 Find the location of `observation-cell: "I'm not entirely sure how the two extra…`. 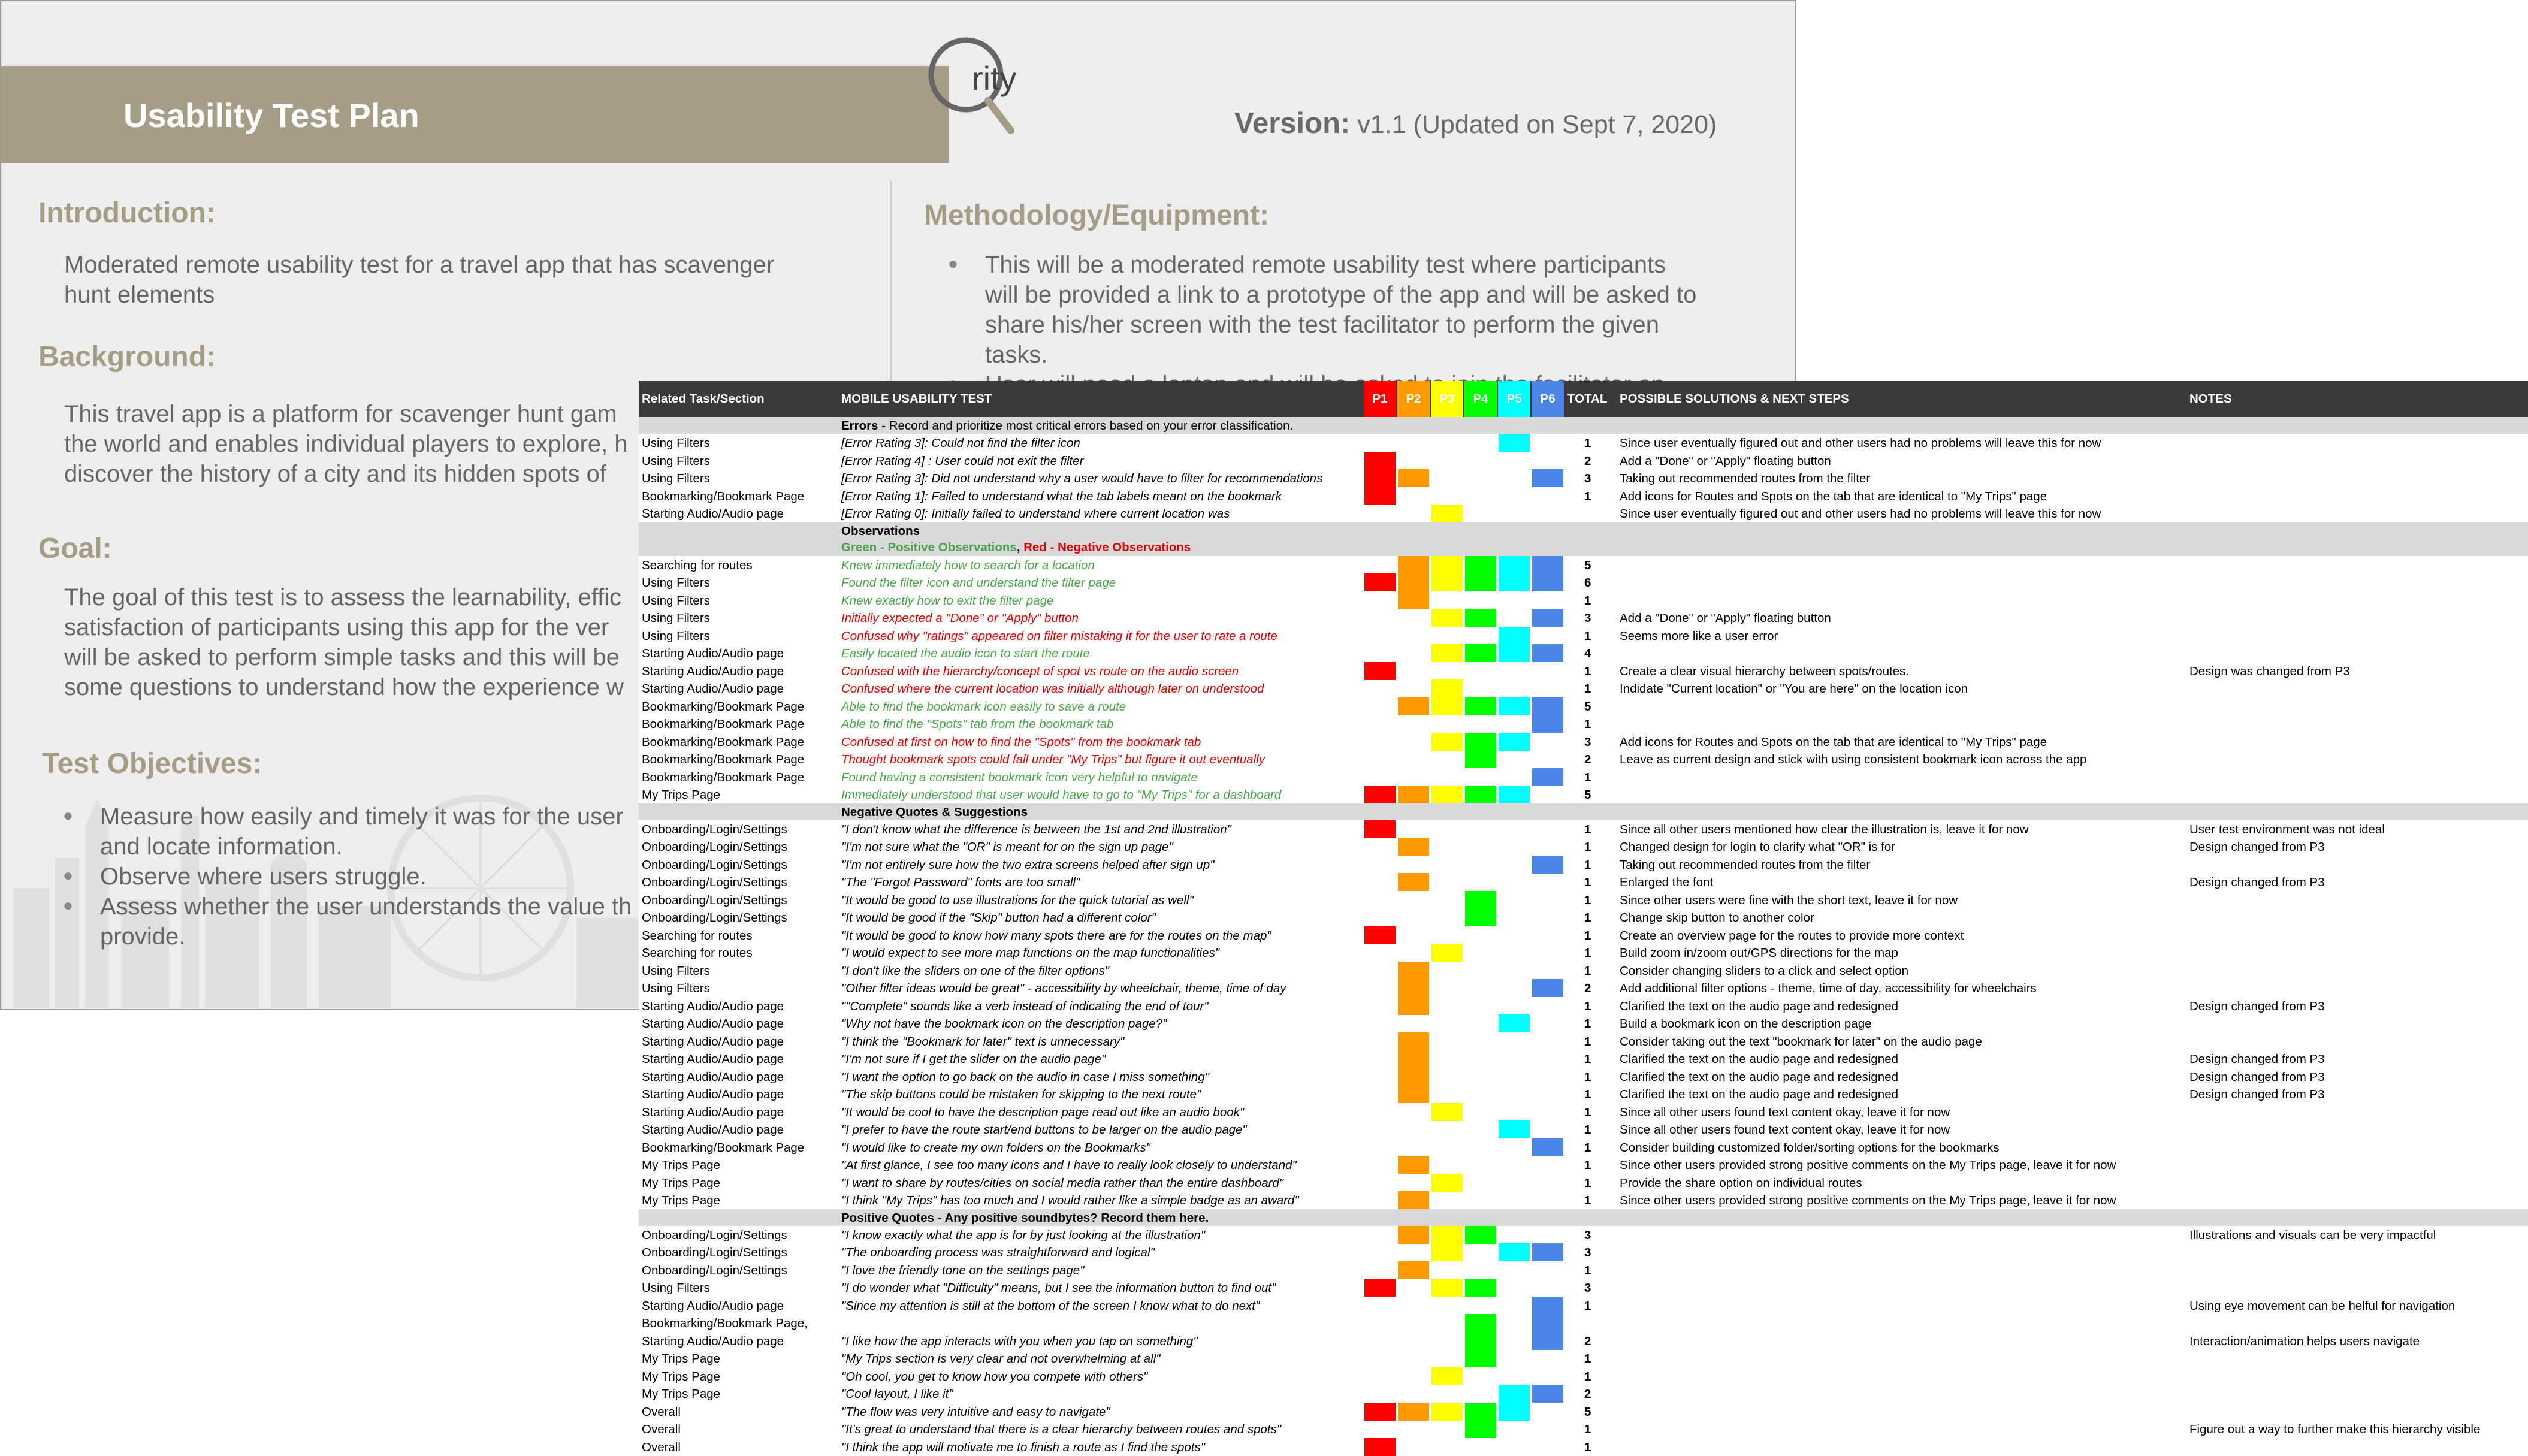

observation-cell: "I'm not entirely sure how the two extra… is located at coordinates (1028, 864).